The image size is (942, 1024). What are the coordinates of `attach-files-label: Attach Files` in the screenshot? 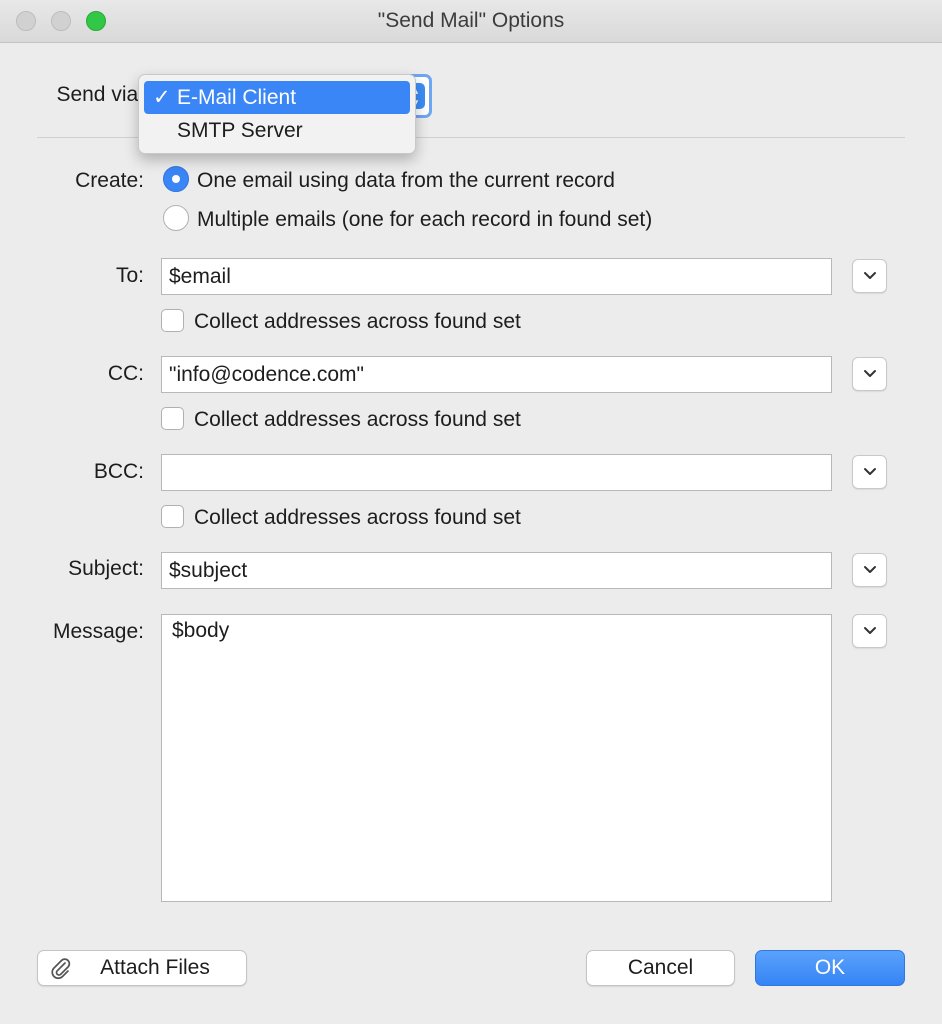 It's located at (155, 967).